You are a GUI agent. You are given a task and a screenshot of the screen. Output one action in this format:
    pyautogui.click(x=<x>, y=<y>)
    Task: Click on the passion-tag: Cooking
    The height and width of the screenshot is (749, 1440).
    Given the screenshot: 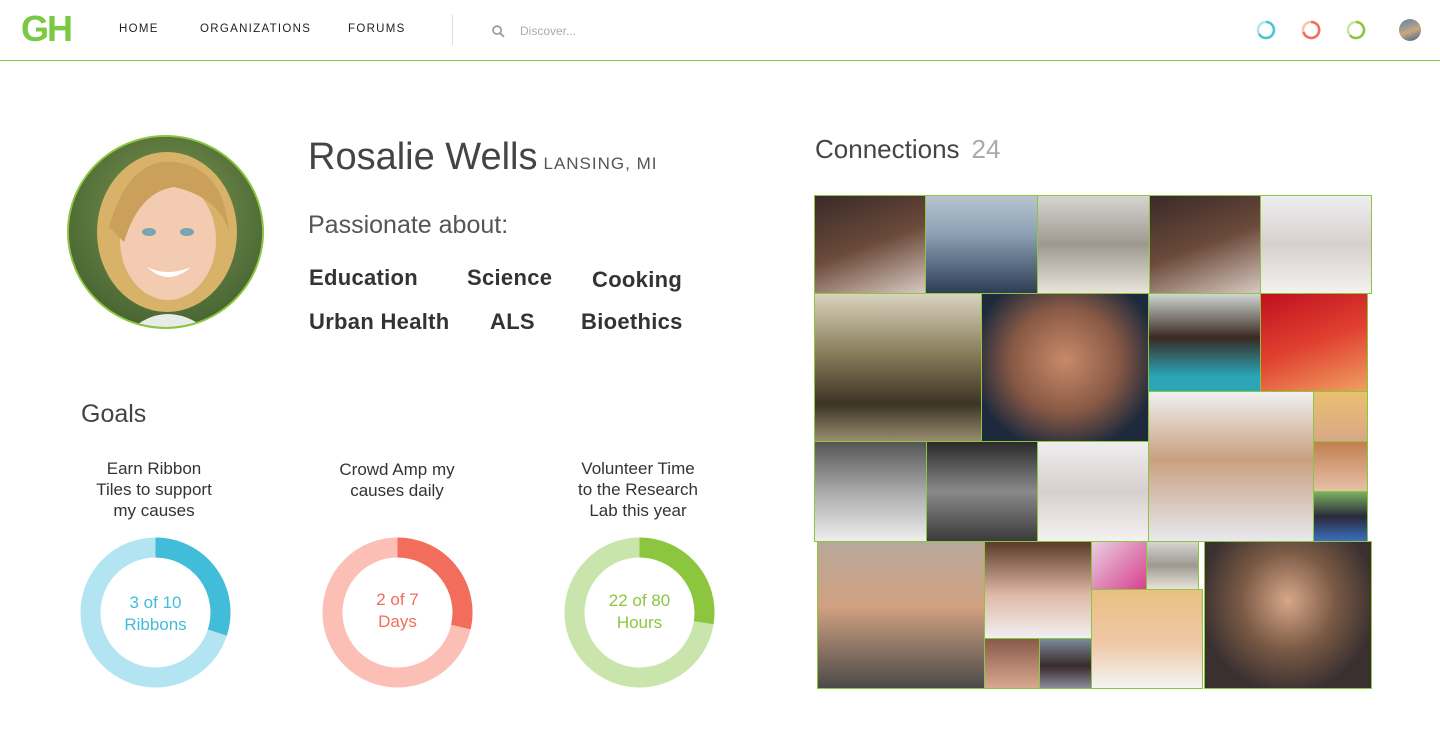 What is the action you would take?
    pyautogui.click(x=637, y=280)
    